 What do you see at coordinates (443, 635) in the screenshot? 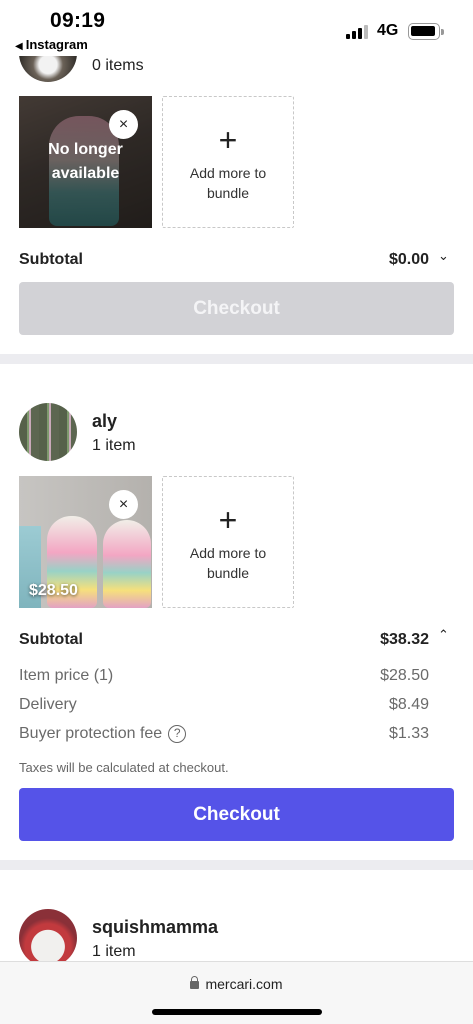
I see `chevron-up-icon: ⌃` at bounding box center [443, 635].